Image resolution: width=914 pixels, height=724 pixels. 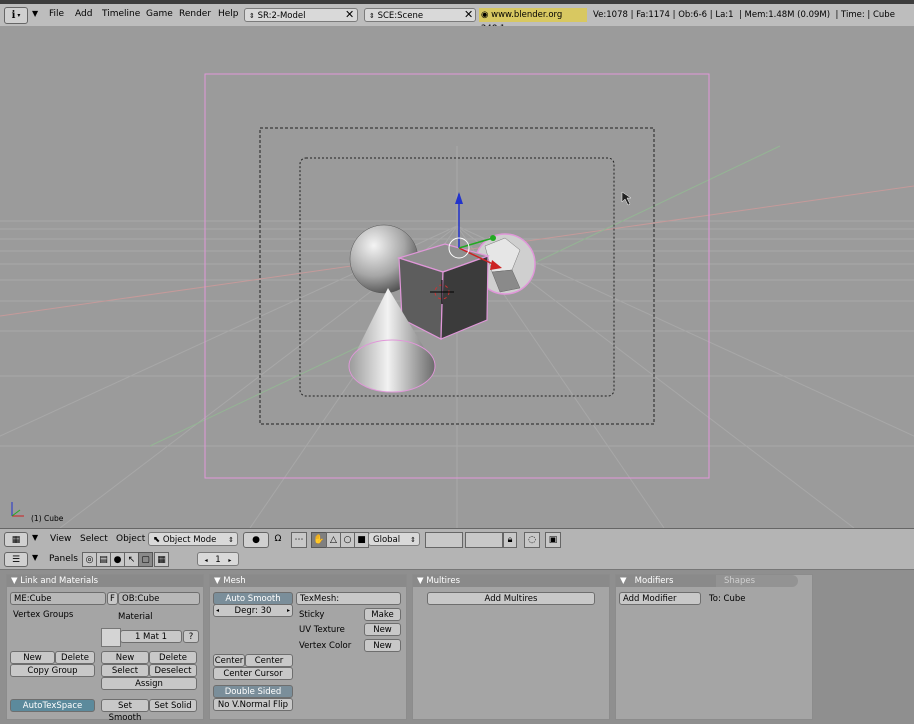 What do you see at coordinates (253, 610) in the screenshot?
I see `smooth-degree-field: ◂ Degr: 30 ▸` at bounding box center [253, 610].